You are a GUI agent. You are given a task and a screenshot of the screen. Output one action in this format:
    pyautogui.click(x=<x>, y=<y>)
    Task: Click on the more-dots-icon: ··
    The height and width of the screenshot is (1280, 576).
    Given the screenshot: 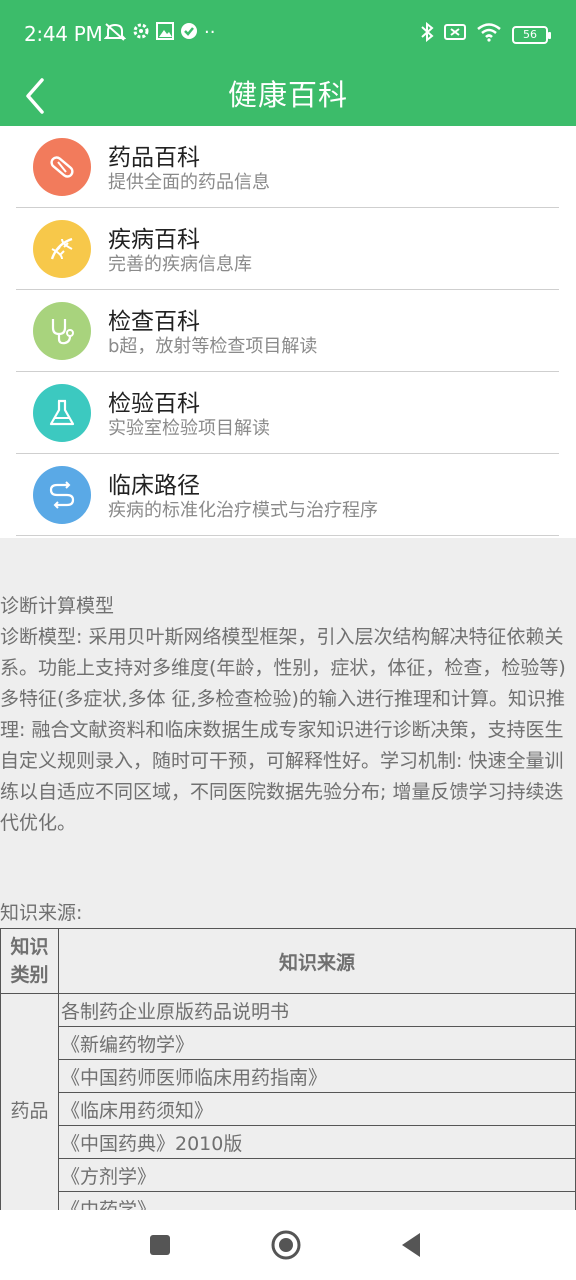 What is the action you would take?
    pyautogui.click(x=210, y=32)
    